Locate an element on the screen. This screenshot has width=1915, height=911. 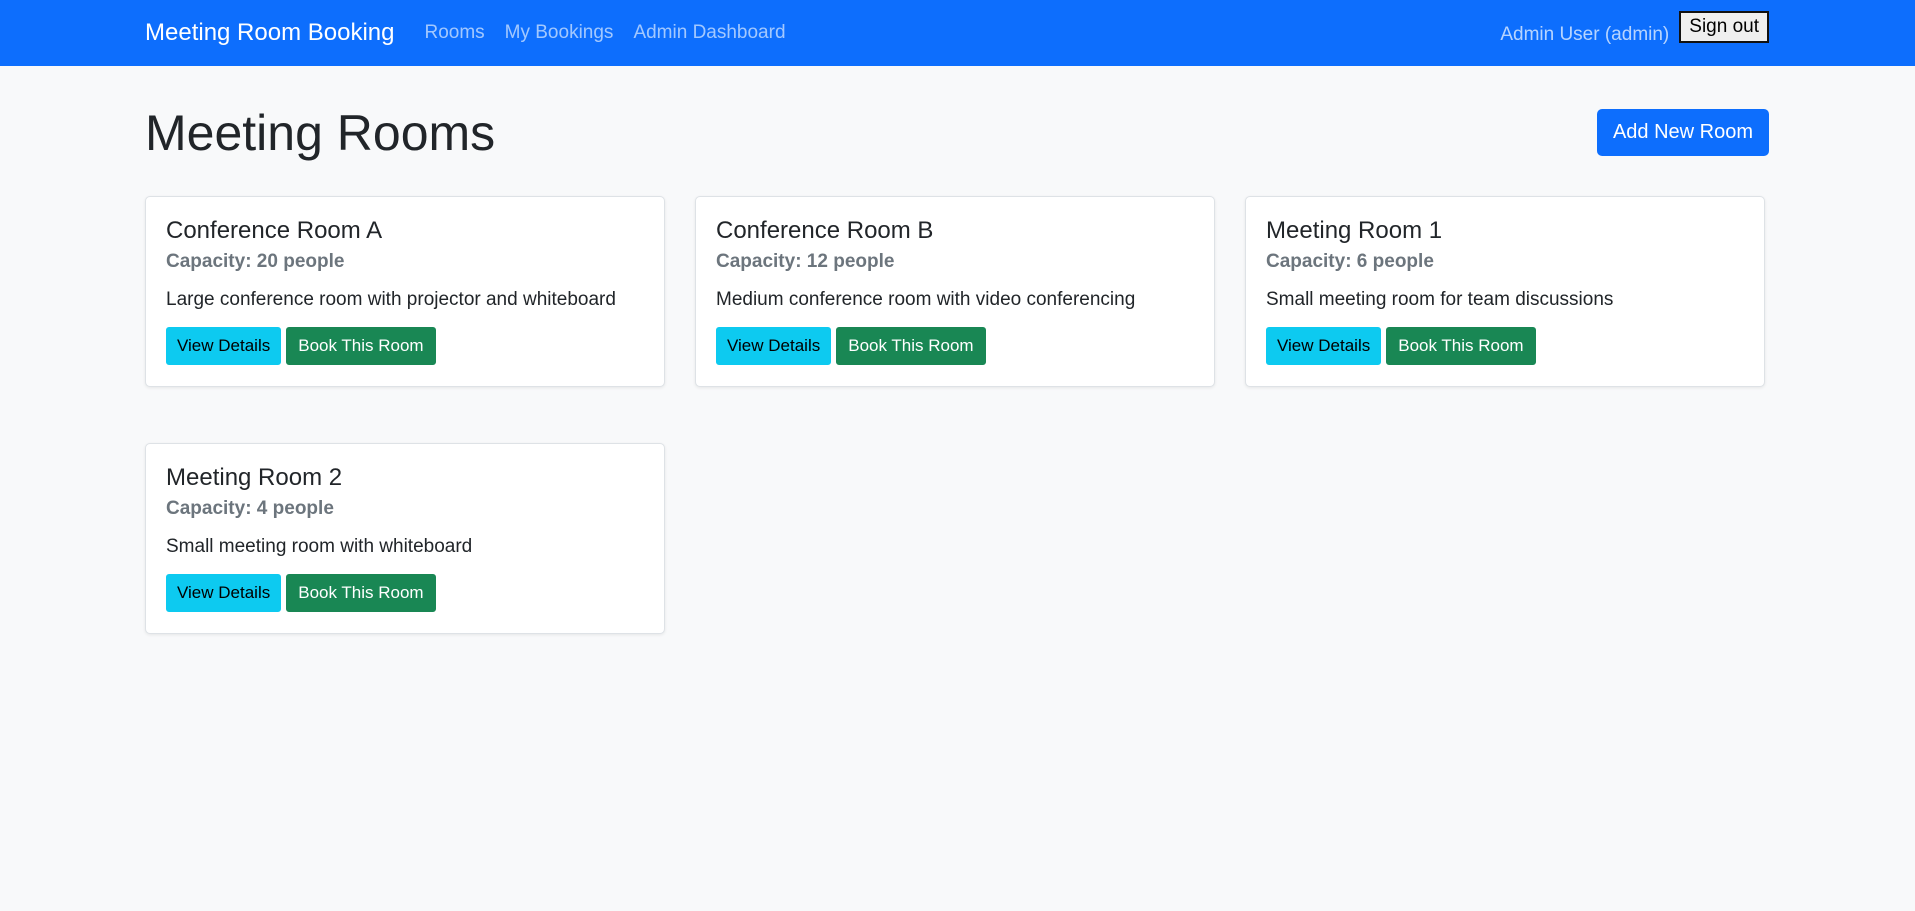
nav-user-area: Admin User (admin) Sign out is located at coordinates (1634, 28).